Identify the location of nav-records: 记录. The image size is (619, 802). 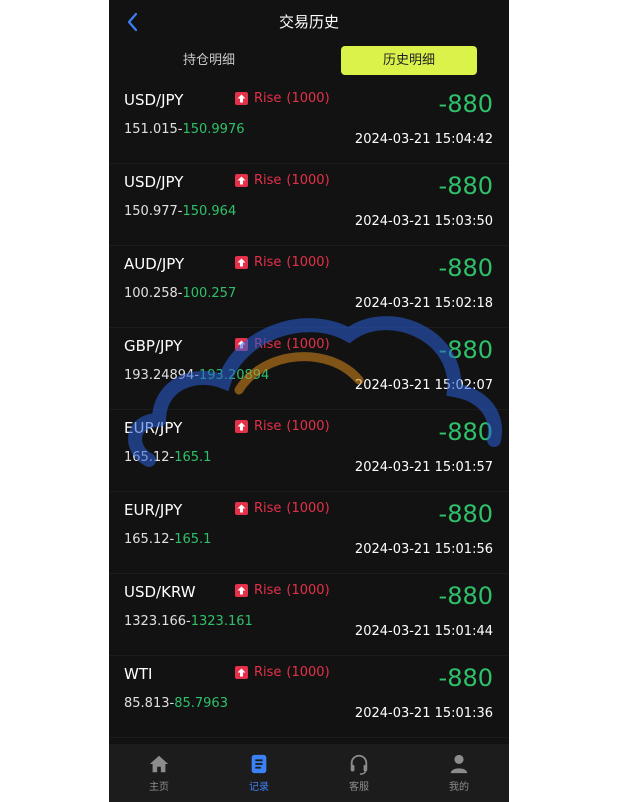
(259, 773).